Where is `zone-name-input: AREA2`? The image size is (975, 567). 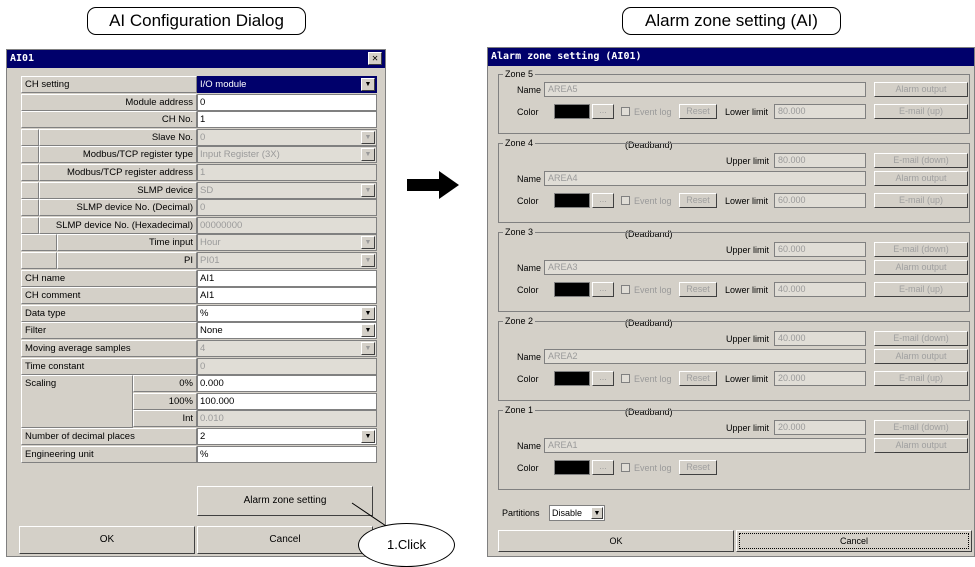 zone-name-input: AREA2 is located at coordinates (705, 356).